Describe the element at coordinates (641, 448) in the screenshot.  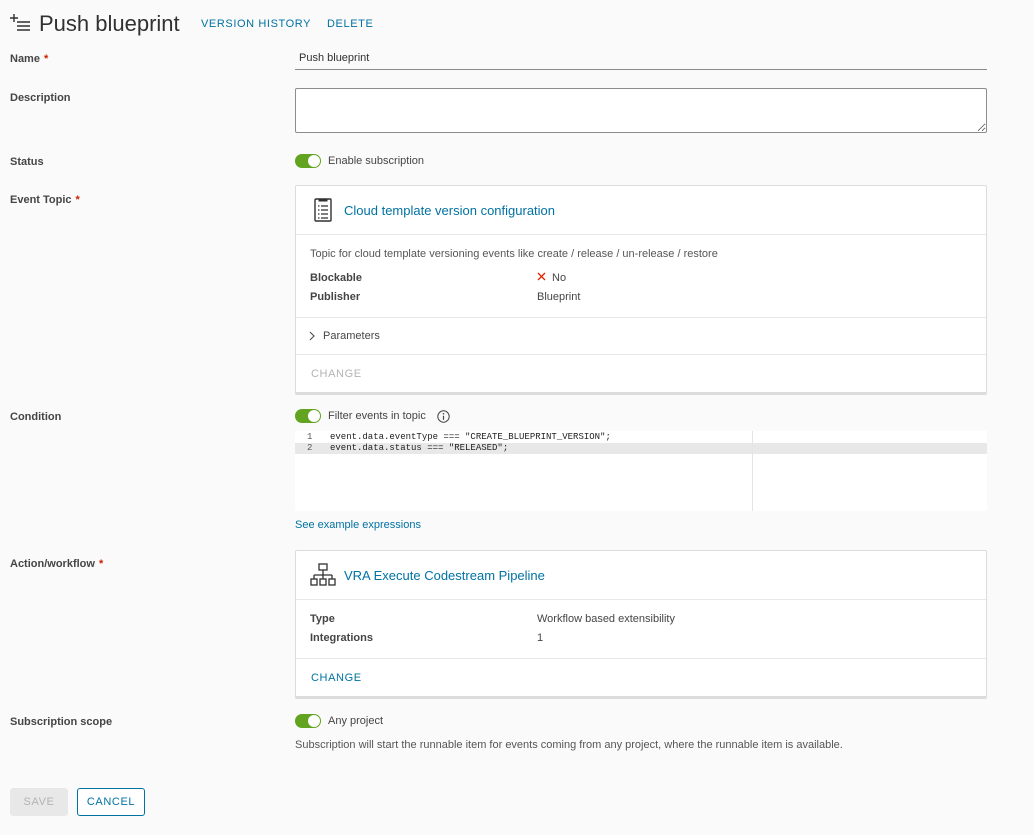
I see `code-line-active: 2 event.data.status === "RELEASED";` at that location.